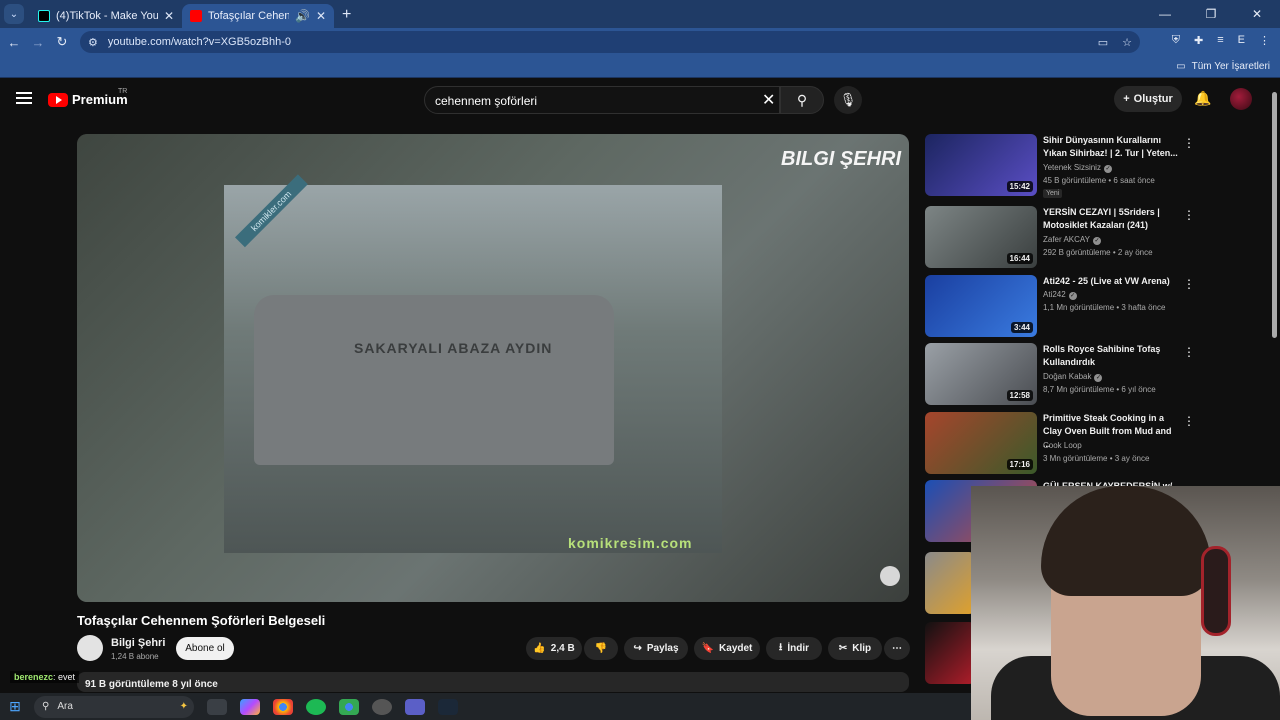  Describe the element at coordinates (1072, 240) in the screenshot. I see `channel-name: Zafer AKCAY ✓` at that location.